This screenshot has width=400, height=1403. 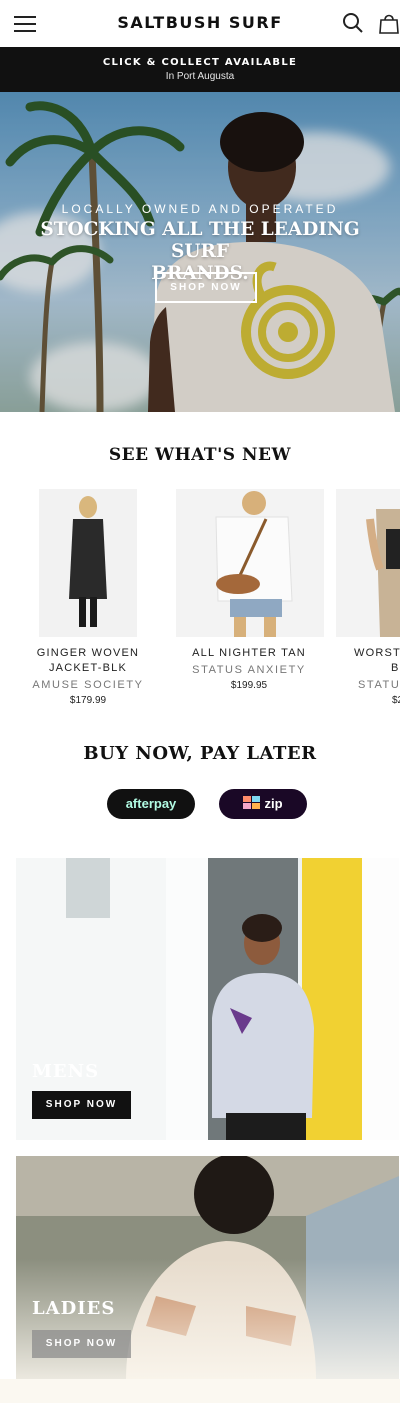 What do you see at coordinates (207, 1319) in the screenshot?
I see `ladies-fade-overlay` at bounding box center [207, 1319].